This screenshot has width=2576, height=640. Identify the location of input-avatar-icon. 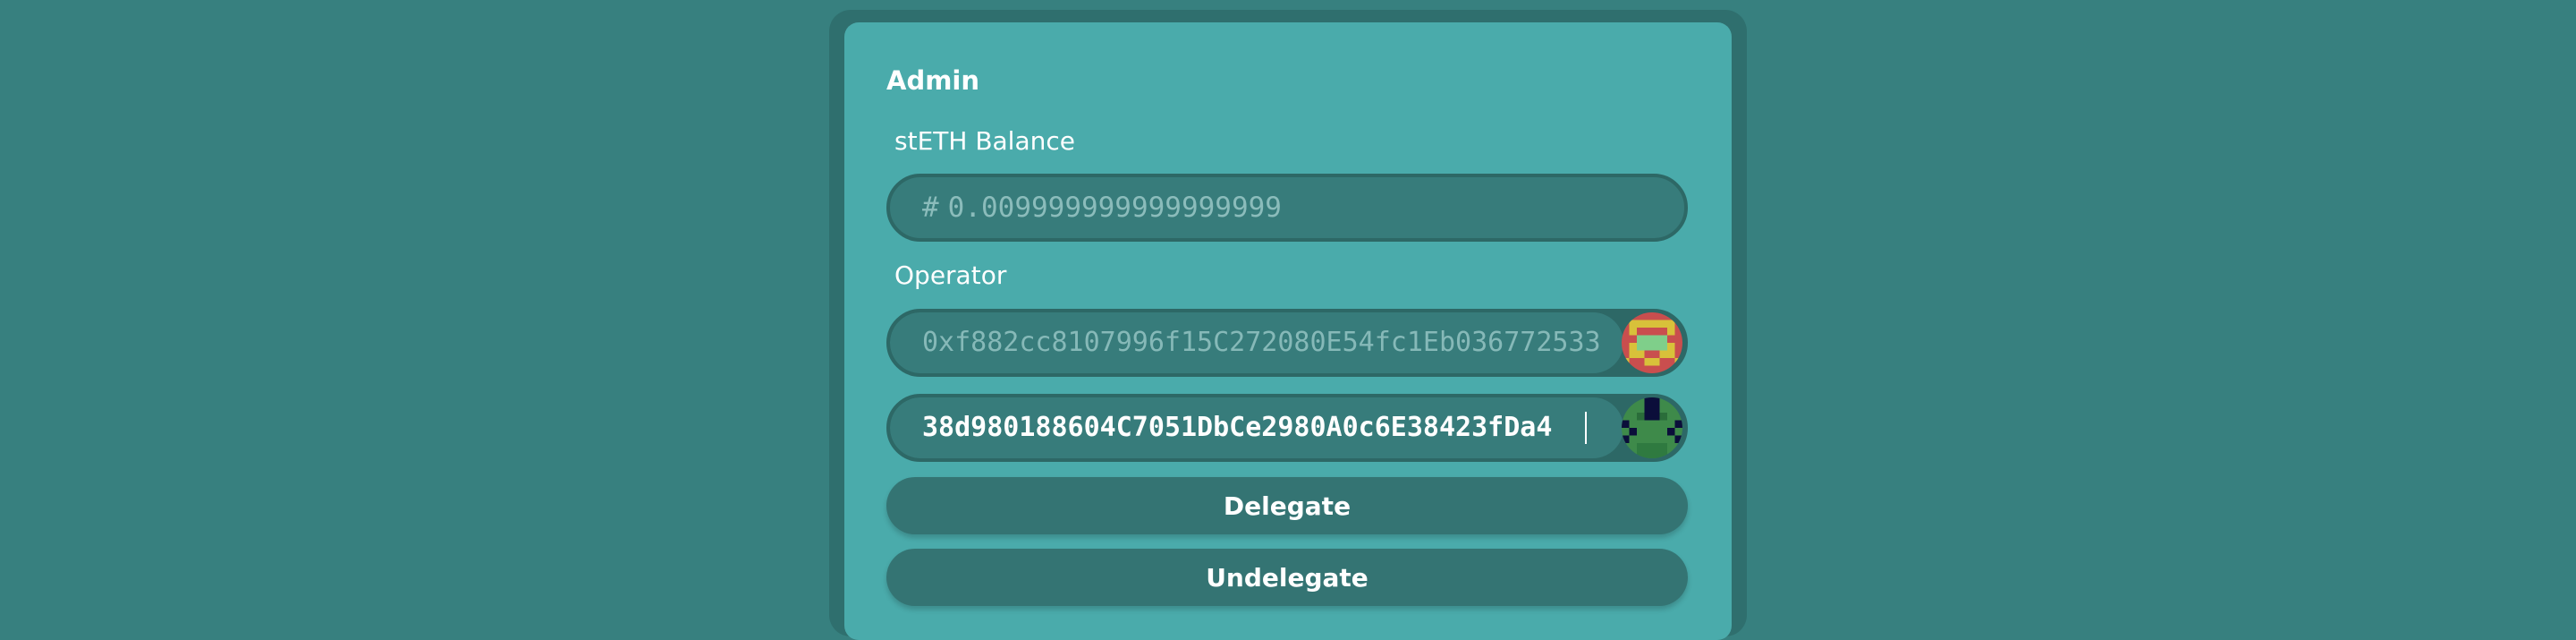
(1652, 427).